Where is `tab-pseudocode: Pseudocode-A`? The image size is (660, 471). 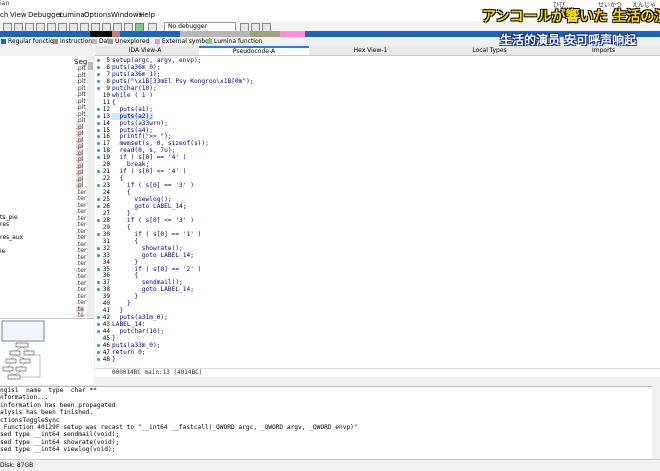
tab-pseudocode: Pseudocode-A is located at coordinates (254, 50).